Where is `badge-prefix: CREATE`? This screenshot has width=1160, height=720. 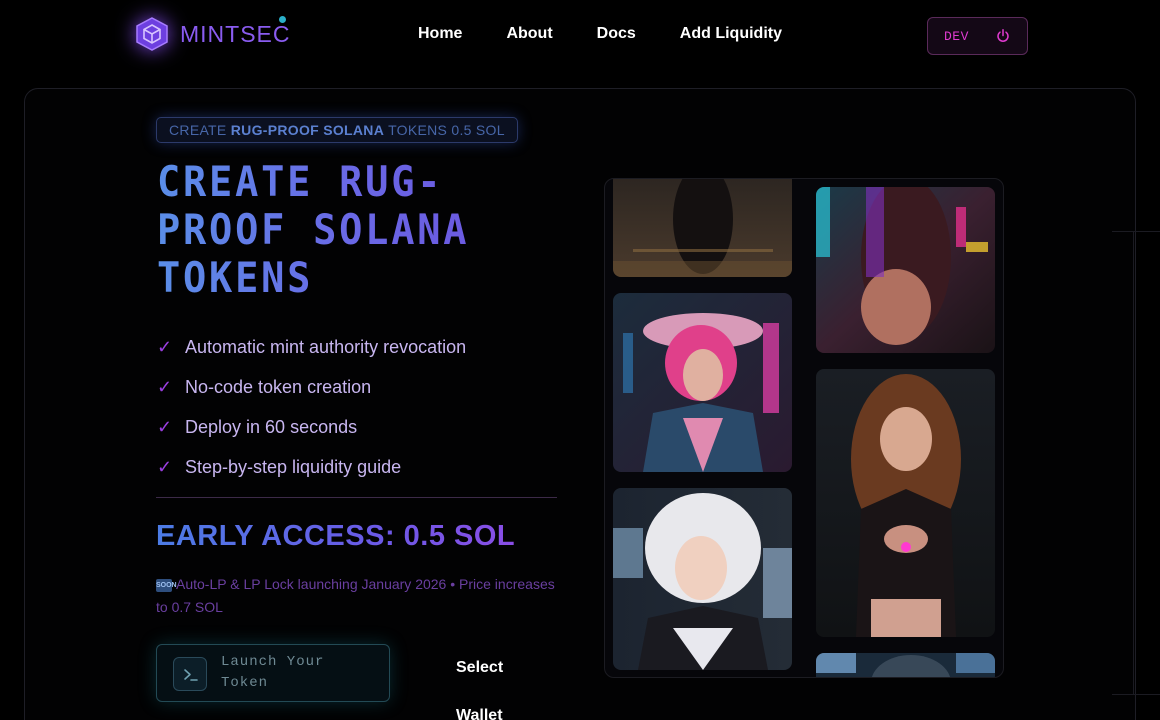
badge-prefix: CREATE is located at coordinates (198, 130).